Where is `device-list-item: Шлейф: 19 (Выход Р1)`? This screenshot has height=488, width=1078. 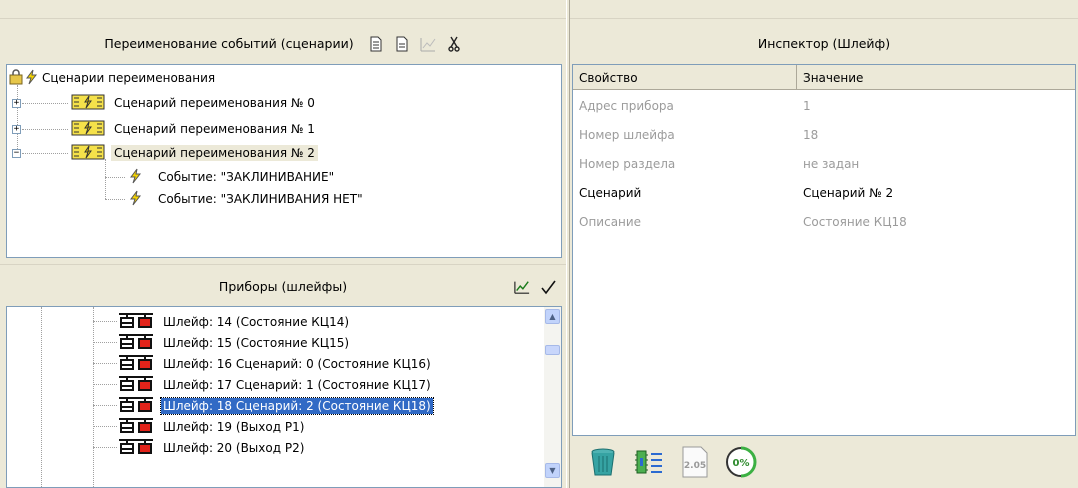
device-list-item: Шлейф: 19 (Выход Р1) is located at coordinates (199, 426).